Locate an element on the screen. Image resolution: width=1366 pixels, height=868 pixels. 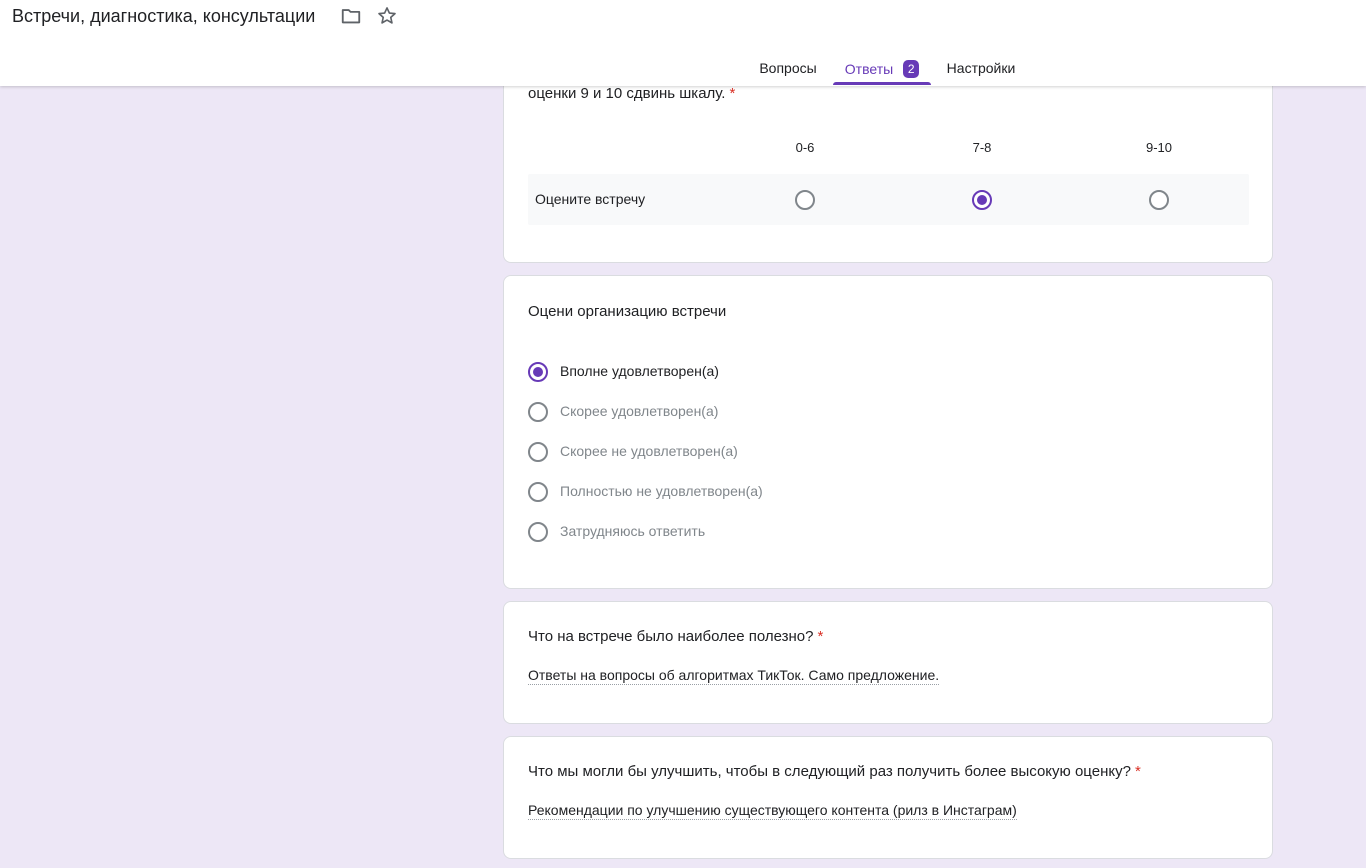
question-title: Оцени организацию встречи is located at coordinates (627, 311).